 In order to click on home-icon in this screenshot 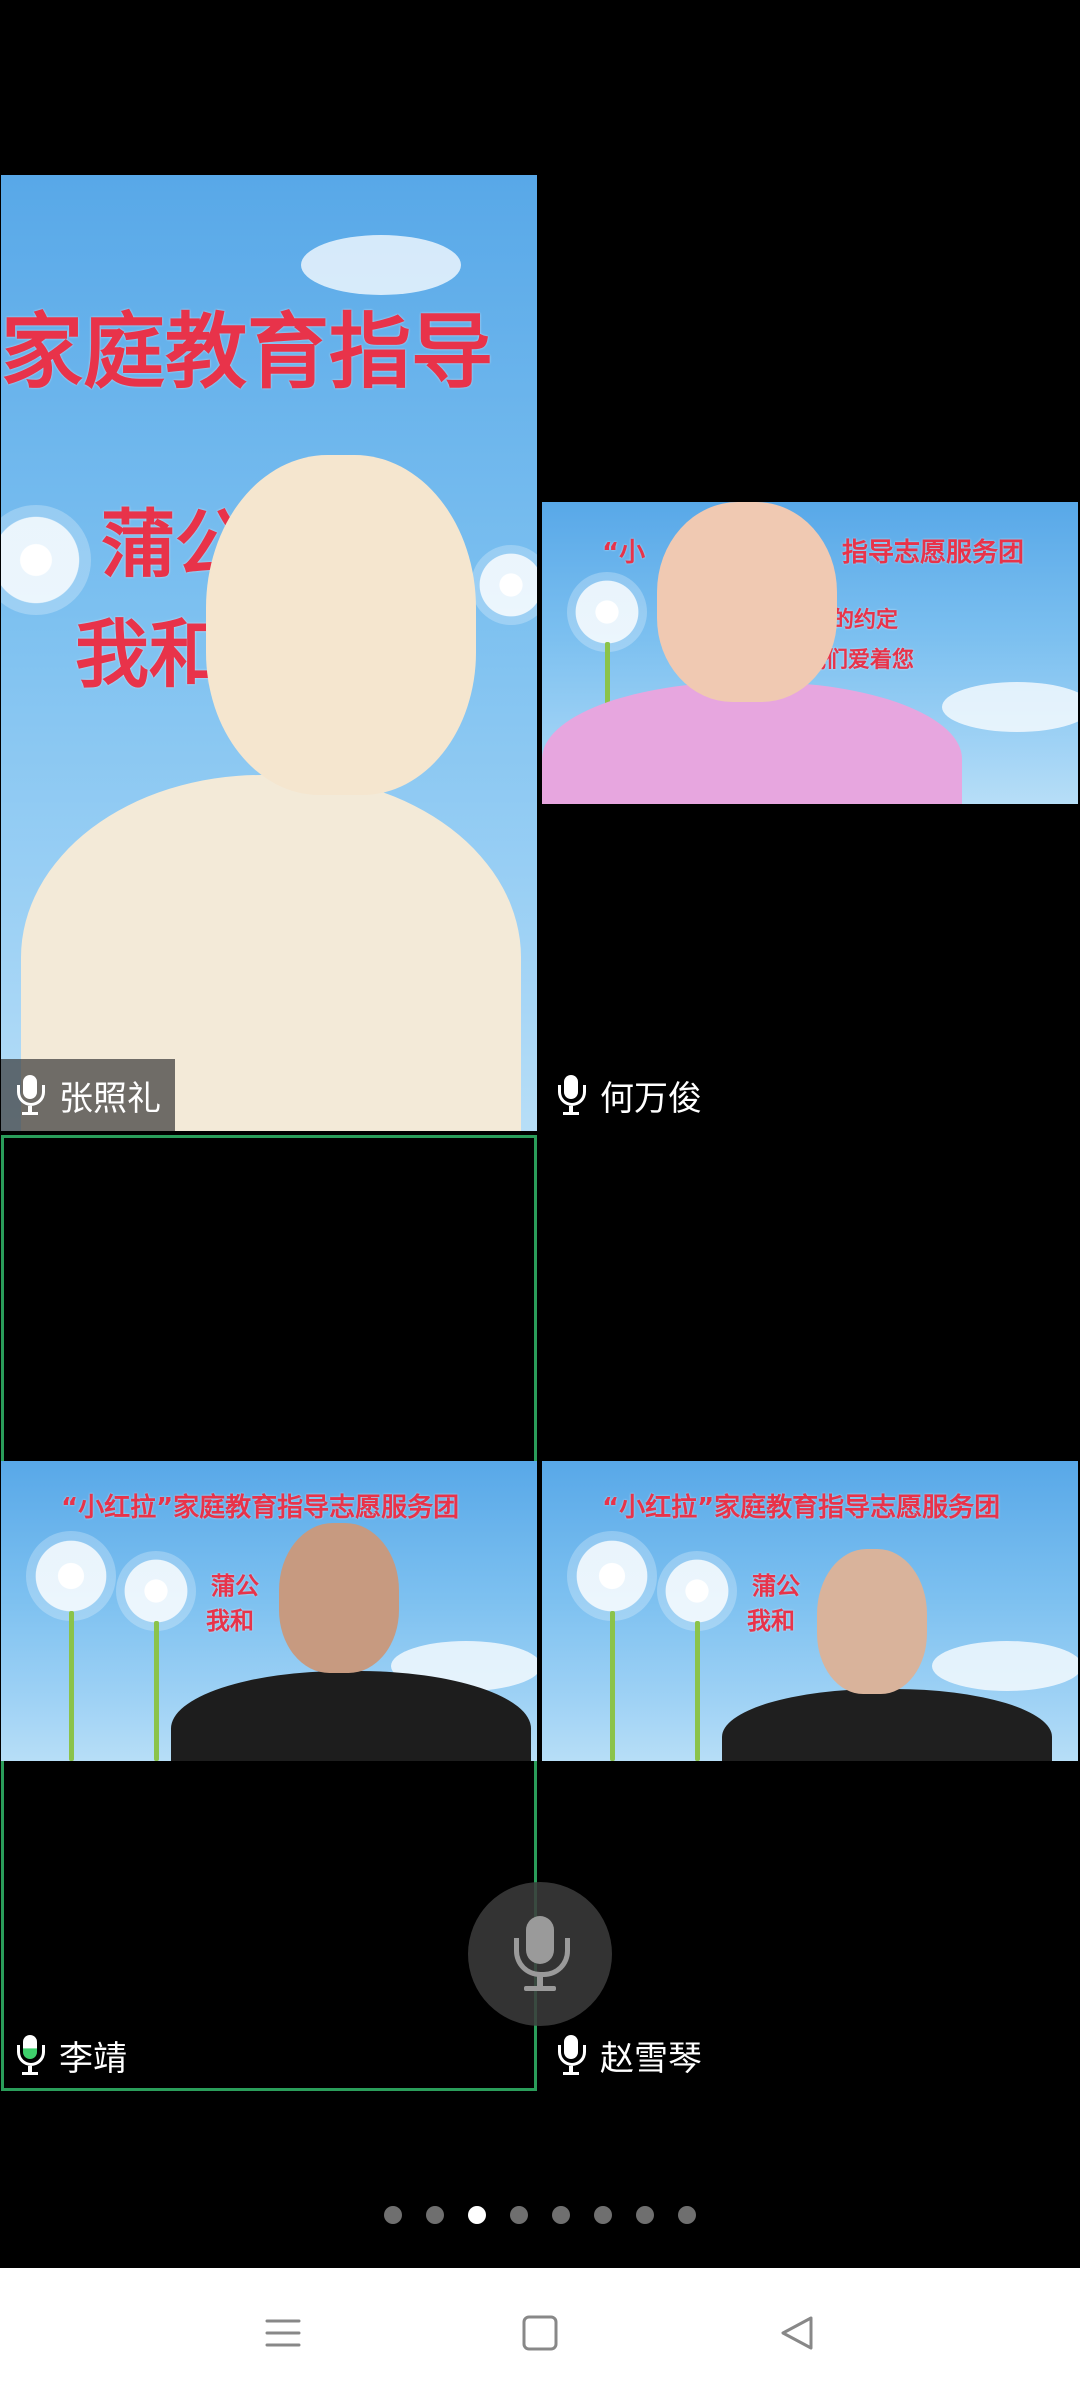, I will do `click(540, 2333)`.